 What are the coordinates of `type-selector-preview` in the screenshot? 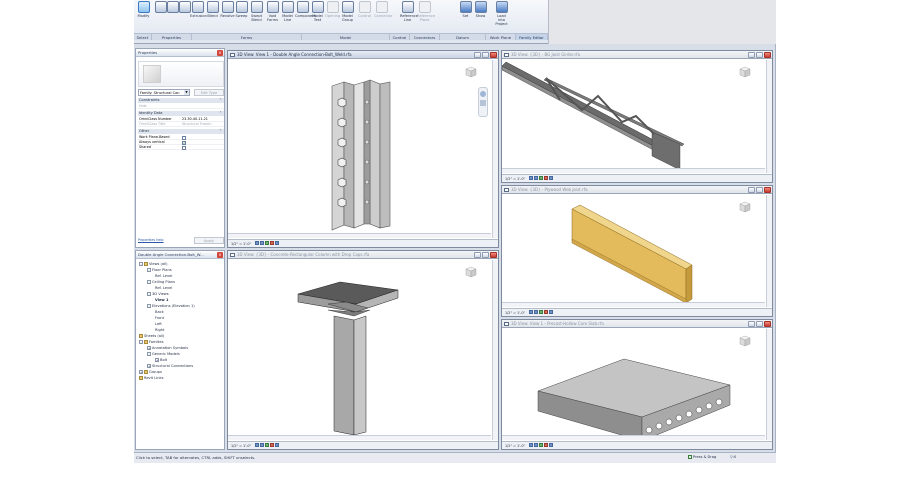 It's located at (181, 74).